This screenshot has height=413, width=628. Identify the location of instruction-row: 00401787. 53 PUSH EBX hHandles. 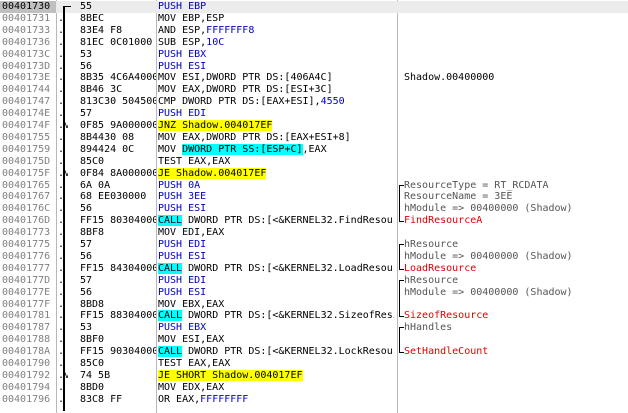
(314, 328).